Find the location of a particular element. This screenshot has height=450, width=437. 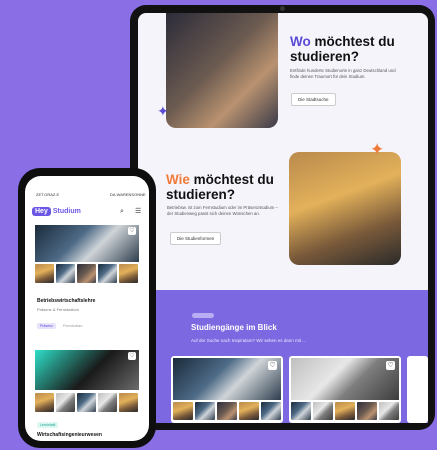

tag-distance: Fernstudium is located at coordinates (73, 326).